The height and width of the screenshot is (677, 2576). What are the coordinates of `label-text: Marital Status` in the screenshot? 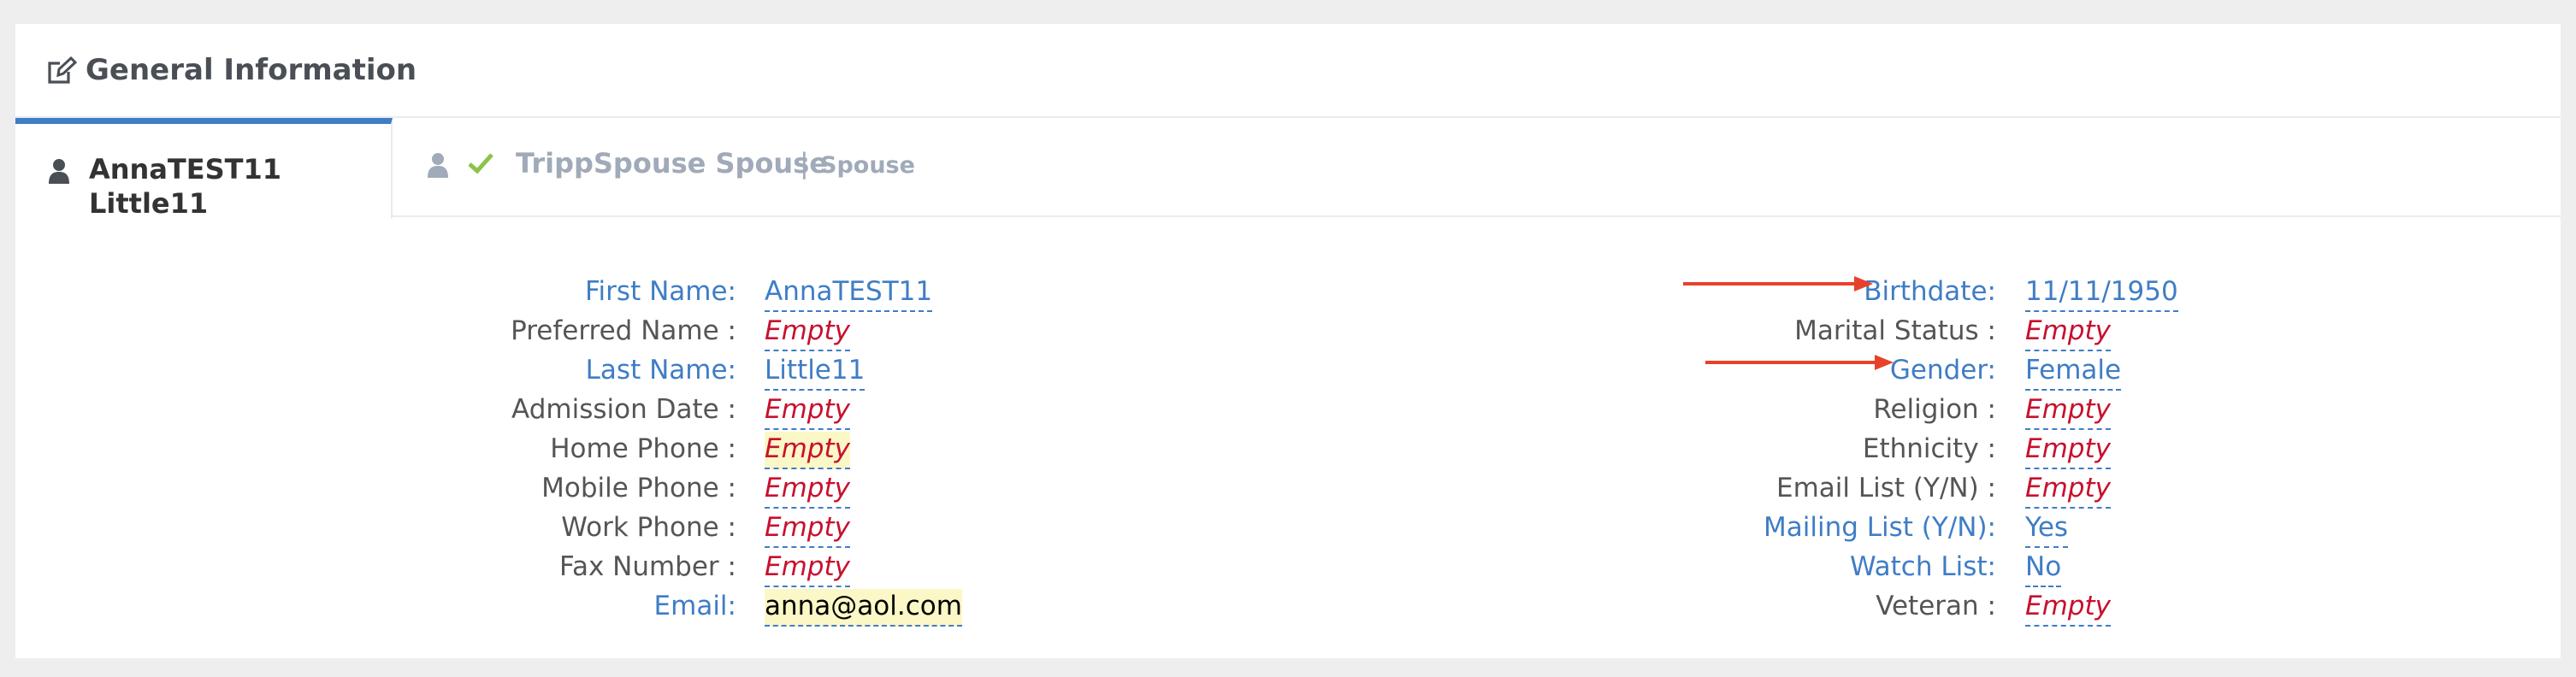 It's located at (1886, 330).